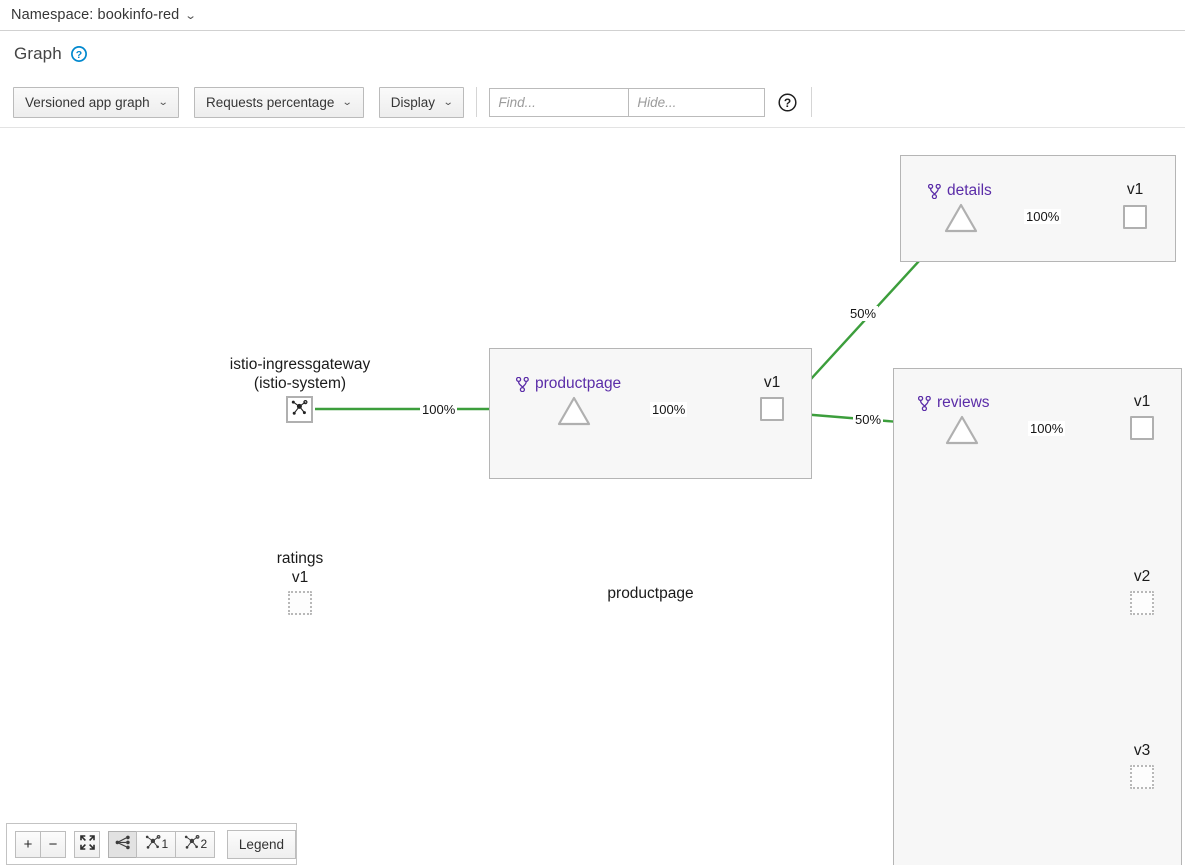  What do you see at coordinates (300, 577) in the screenshot?
I see `node-label-ratings-line2: v1` at bounding box center [300, 577].